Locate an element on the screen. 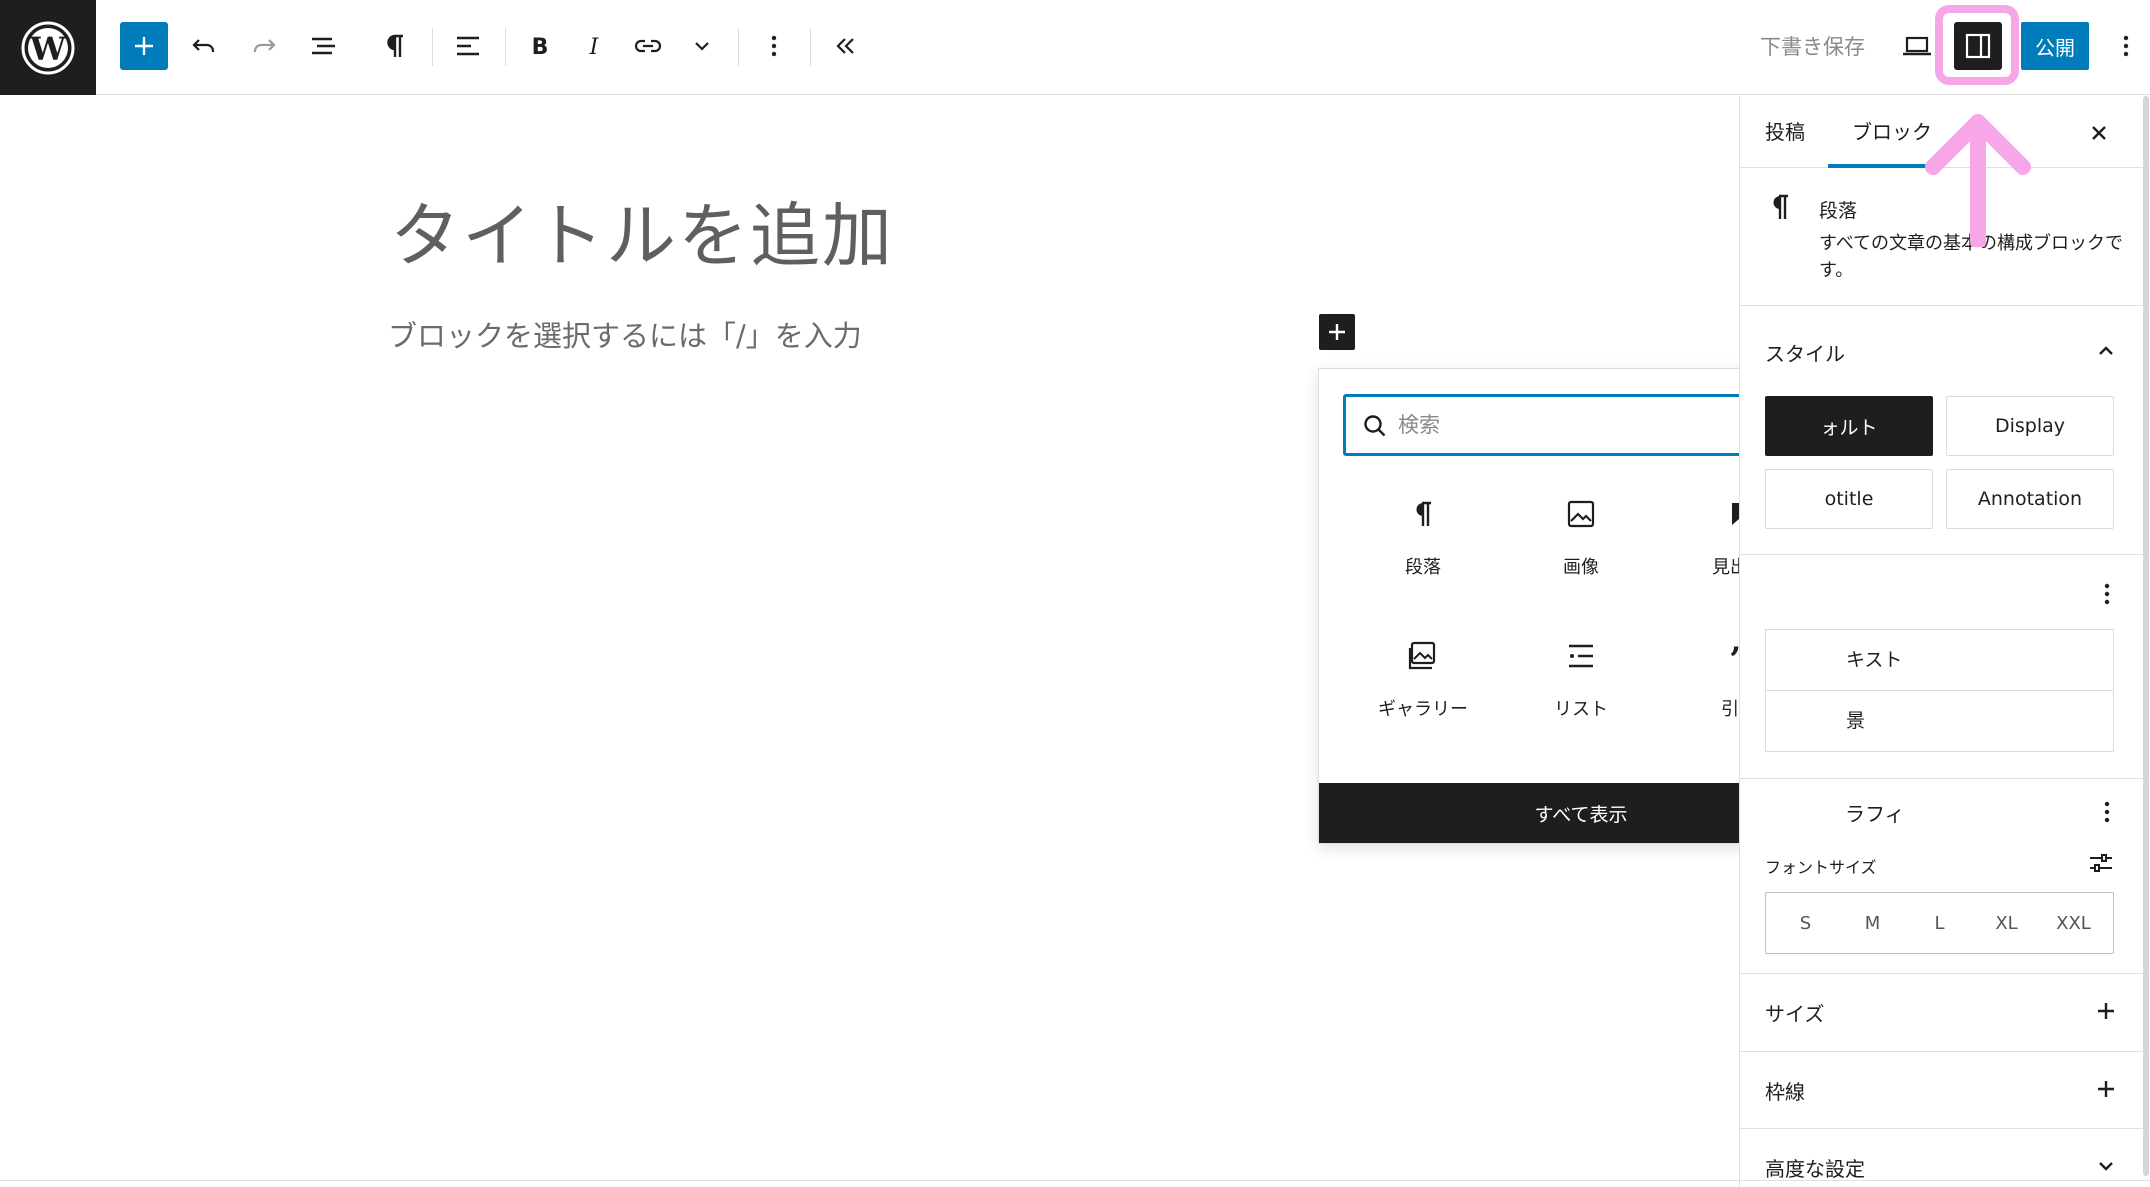 The height and width of the screenshot is (1187, 2150). font-size-xxl: XXL is located at coordinates (2074, 923).